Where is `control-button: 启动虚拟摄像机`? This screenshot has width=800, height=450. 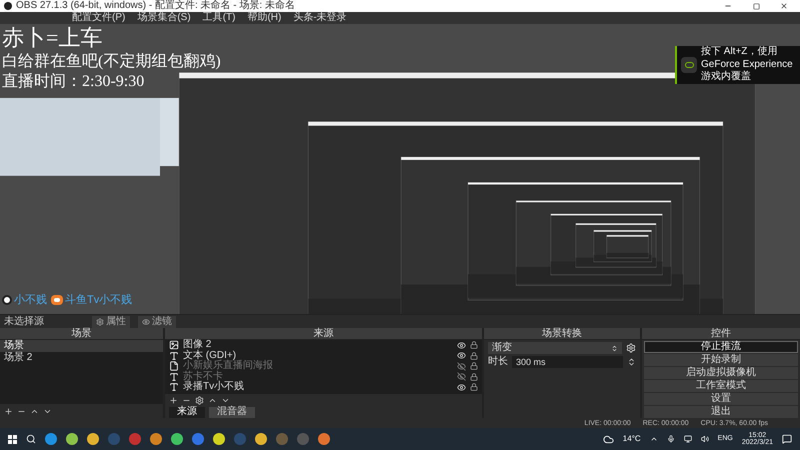
control-button: 启动虚拟摄像机 is located at coordinates (721, 373).